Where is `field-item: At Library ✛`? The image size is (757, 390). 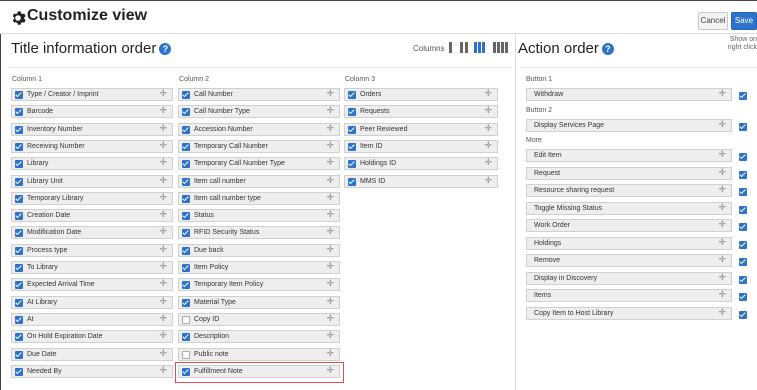
field-item: At Library ✛ is located at coordinates (92, 302).